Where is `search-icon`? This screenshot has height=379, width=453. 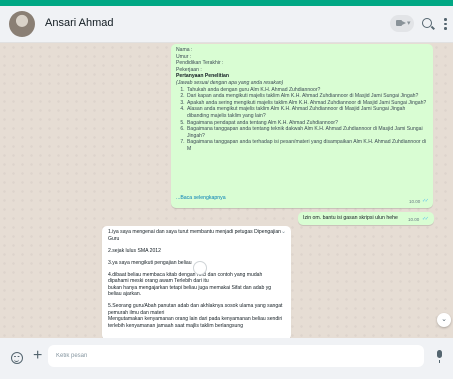 search-icon is located at coordinates (427, 23).